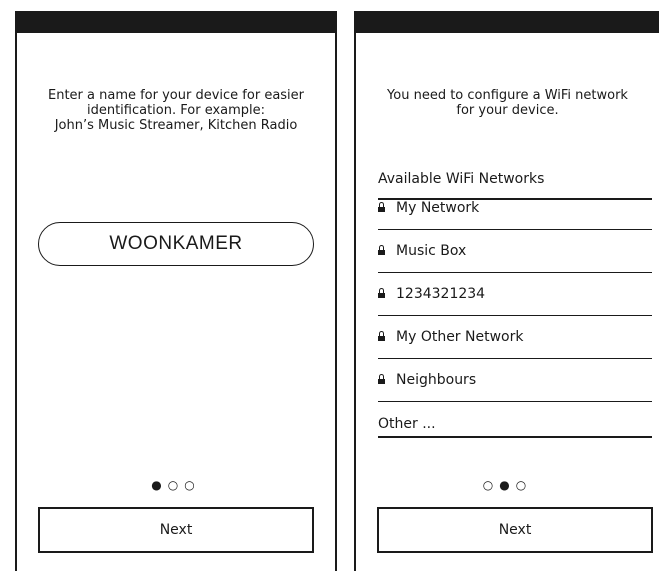 The image size is (659, 571). What do you see at coordinates (461, 179) in the screenshot?
I see `wifi-networks-heading: Available WiFi Networks` at bounding box center [461, 179].